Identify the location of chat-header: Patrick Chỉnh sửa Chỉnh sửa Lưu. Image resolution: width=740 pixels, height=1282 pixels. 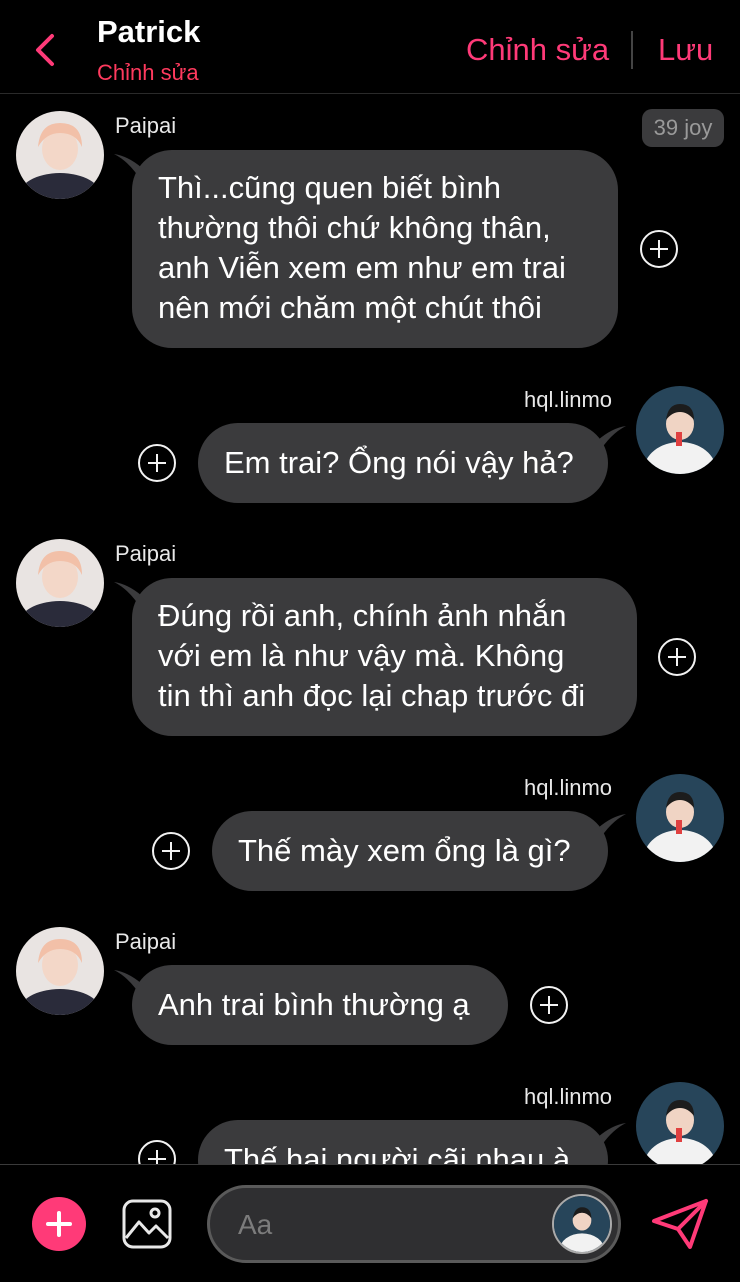
(370, 47).